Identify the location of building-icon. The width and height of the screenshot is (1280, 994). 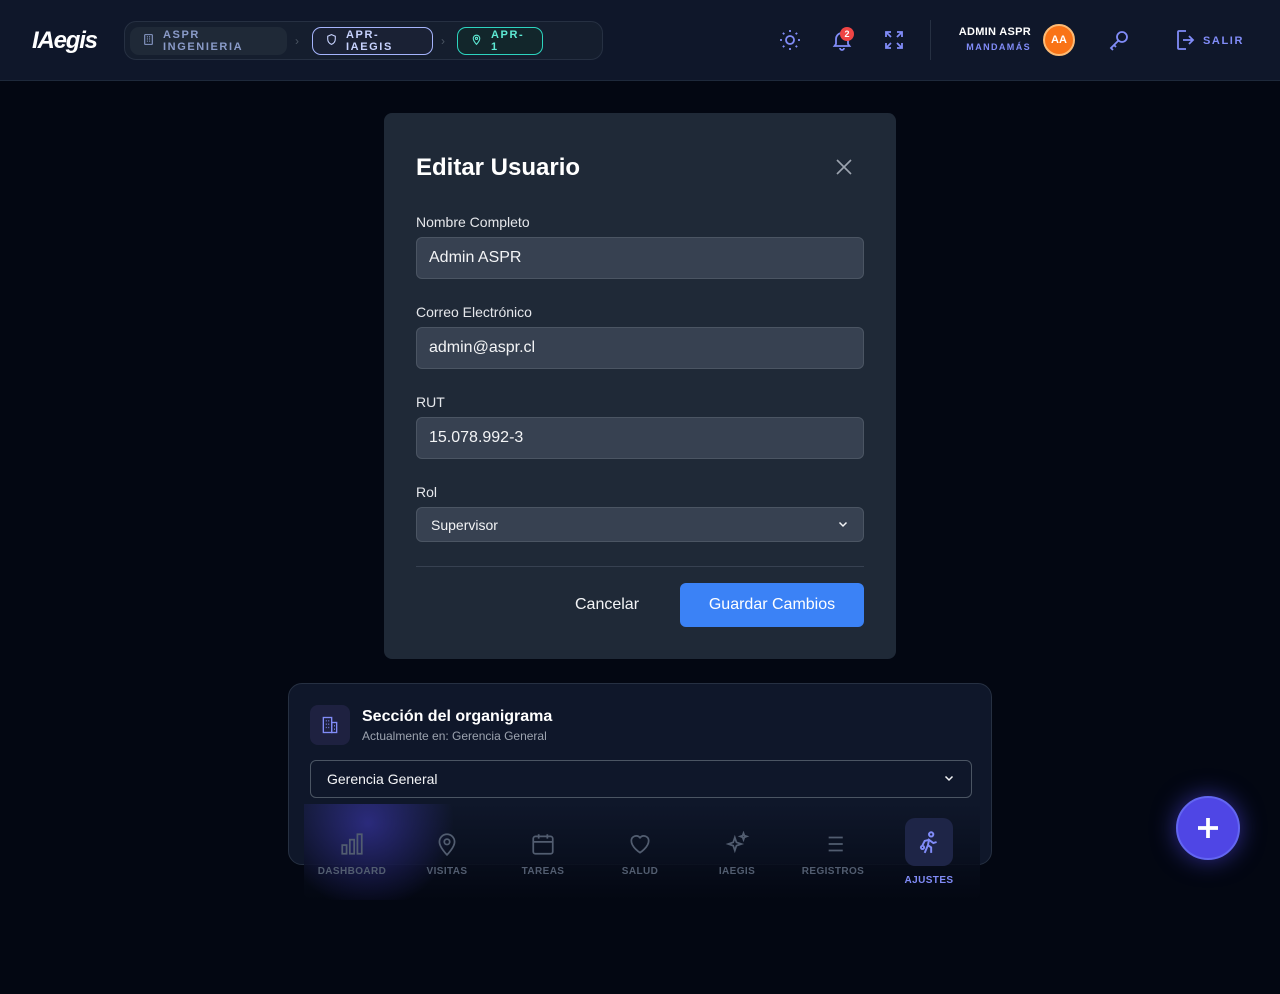
(148, 41).